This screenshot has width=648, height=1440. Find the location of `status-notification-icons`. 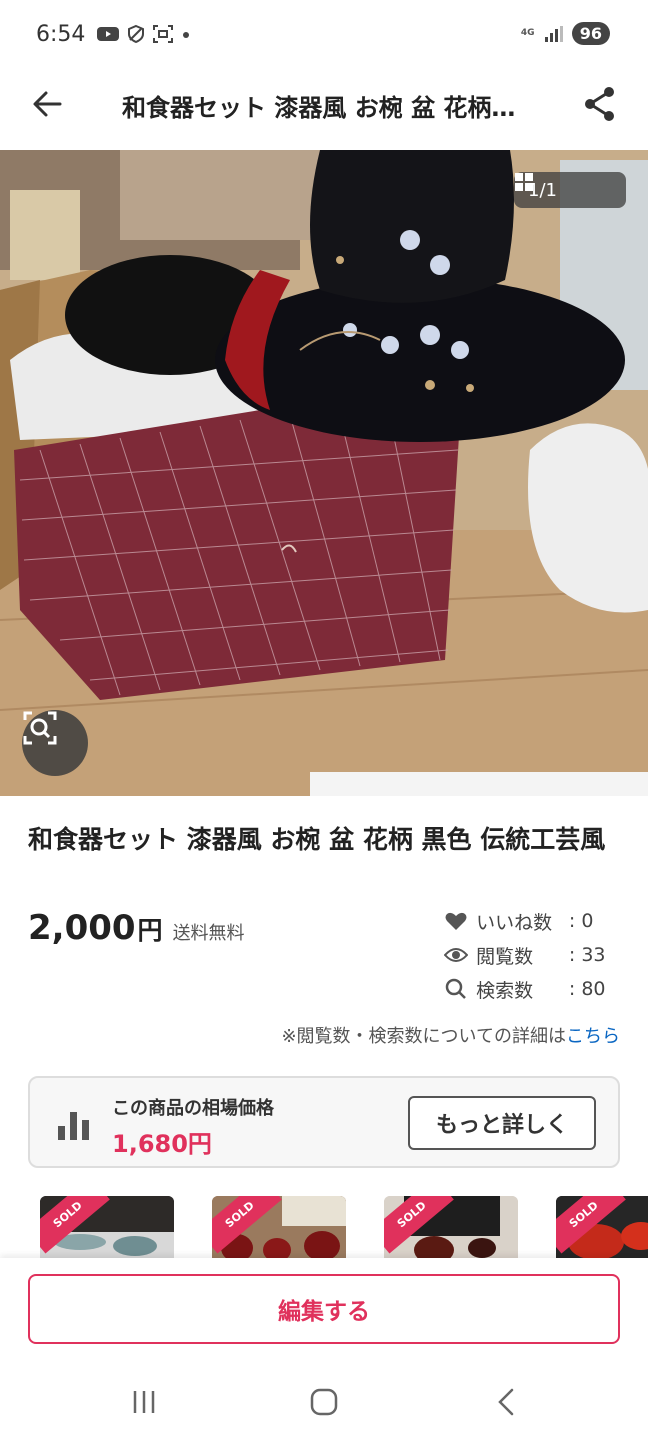

status-notification-icons is located at coordinates (144, 34).